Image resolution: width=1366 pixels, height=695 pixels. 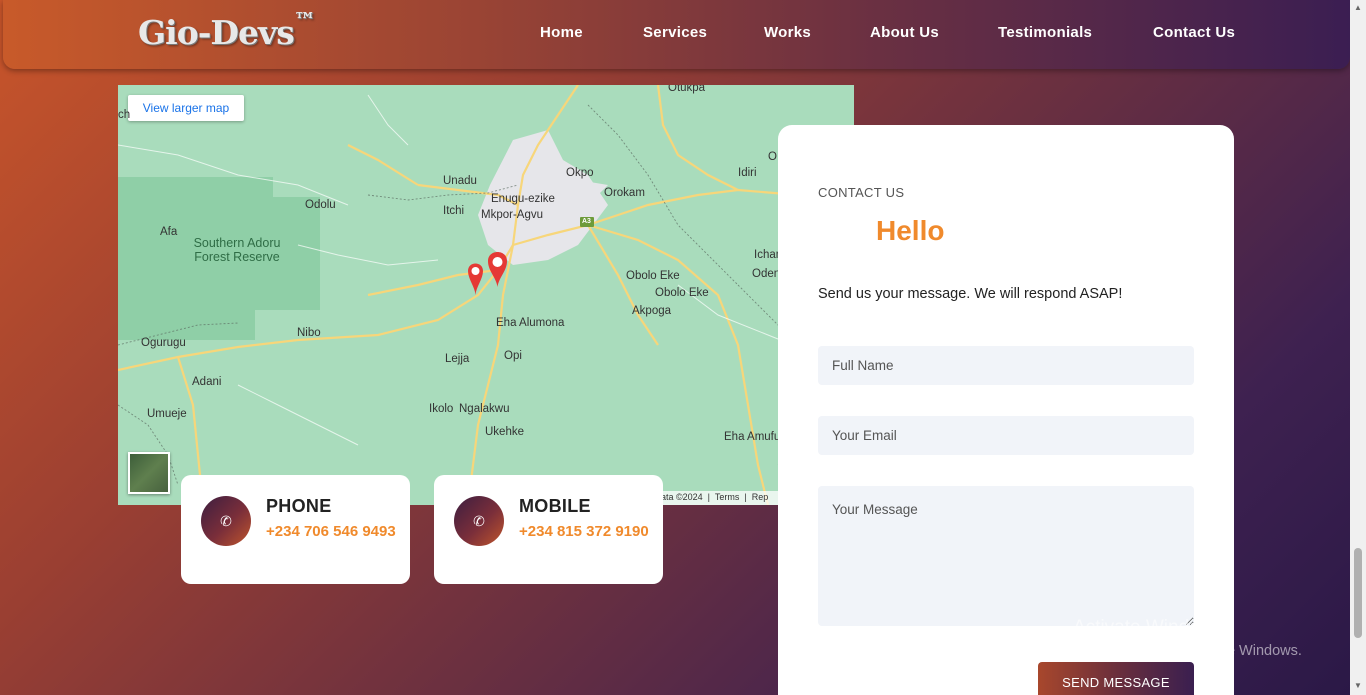 I want to click on map-label: Ikolo, so click(x=441, y=409).